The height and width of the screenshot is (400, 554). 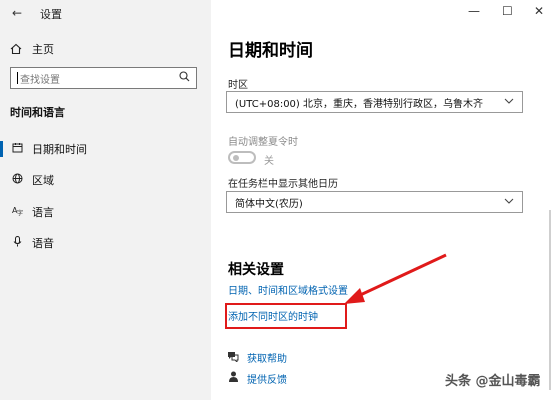 I want to click on svg-text: 字, so click(x=20, y=212).